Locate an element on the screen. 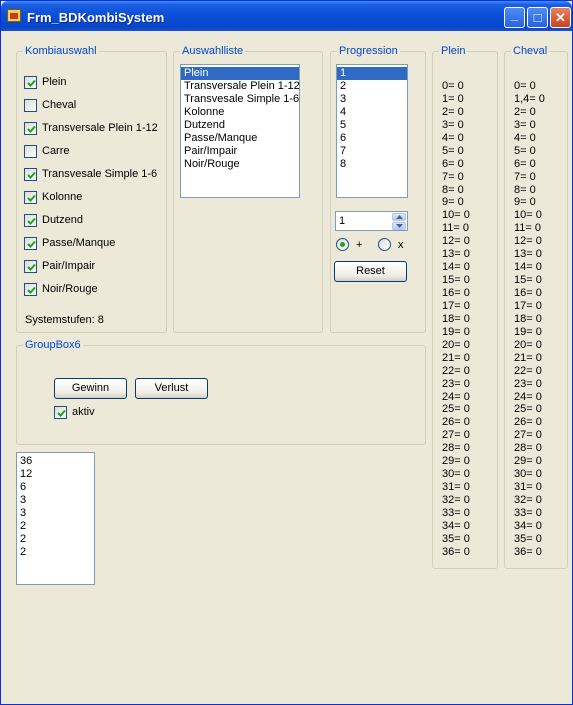 The width and height of the screenshot is (573, 705). kombi-checkbox-label: Passe/Manque is located at coordinates (79, 243).